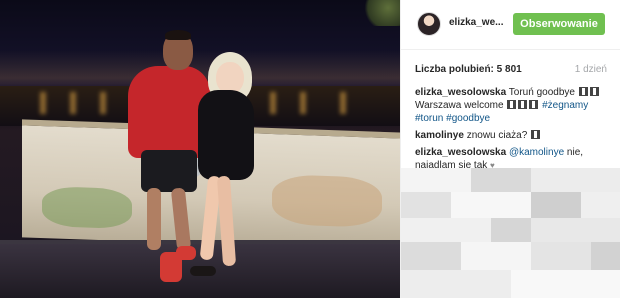 Image resolution: width=620 pixels, height=298 pixels. I want to click on comment-text: Toruń goodbye, so click(541, 92).